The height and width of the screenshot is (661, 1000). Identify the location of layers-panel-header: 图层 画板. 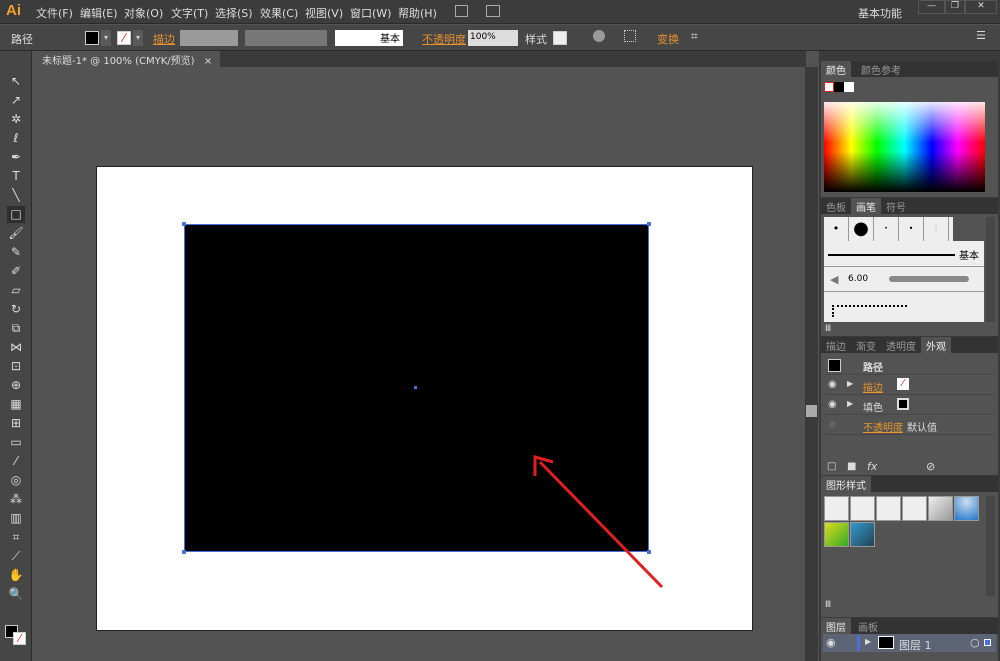
(909, 626).